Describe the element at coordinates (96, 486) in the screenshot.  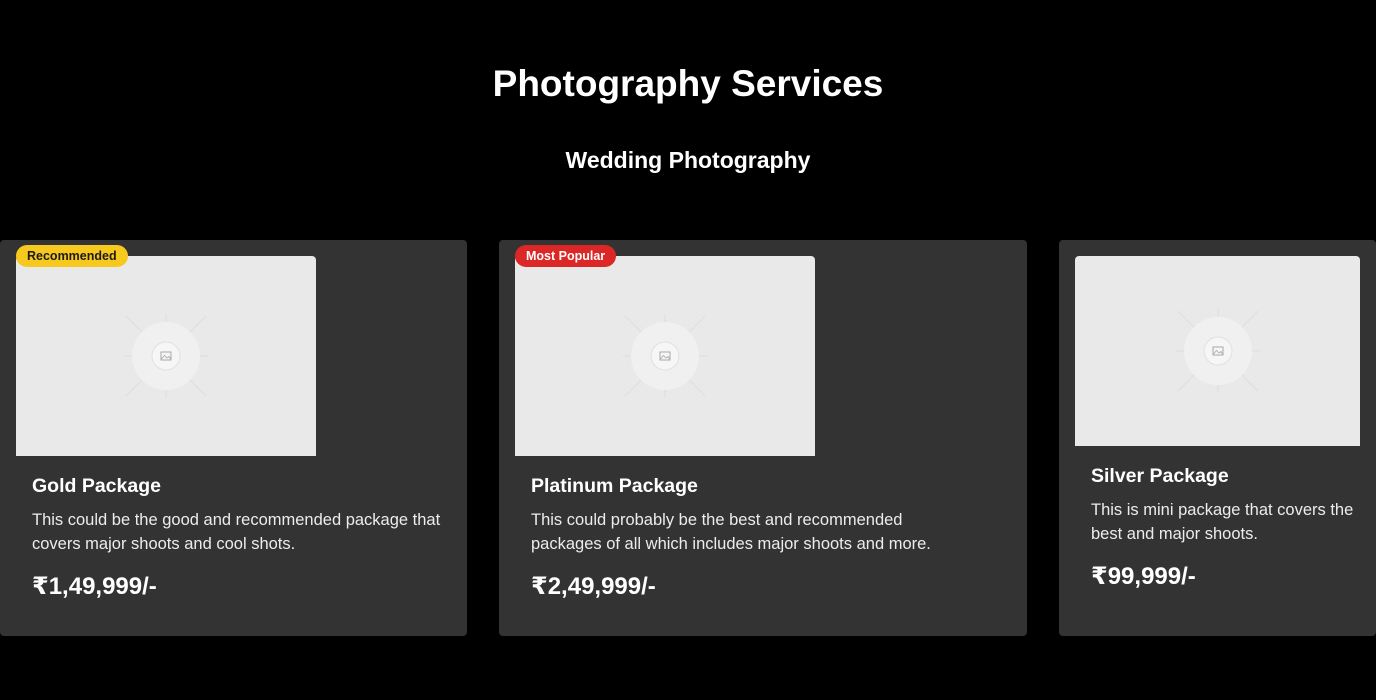
I see `package-title: Gold Package` at that location.